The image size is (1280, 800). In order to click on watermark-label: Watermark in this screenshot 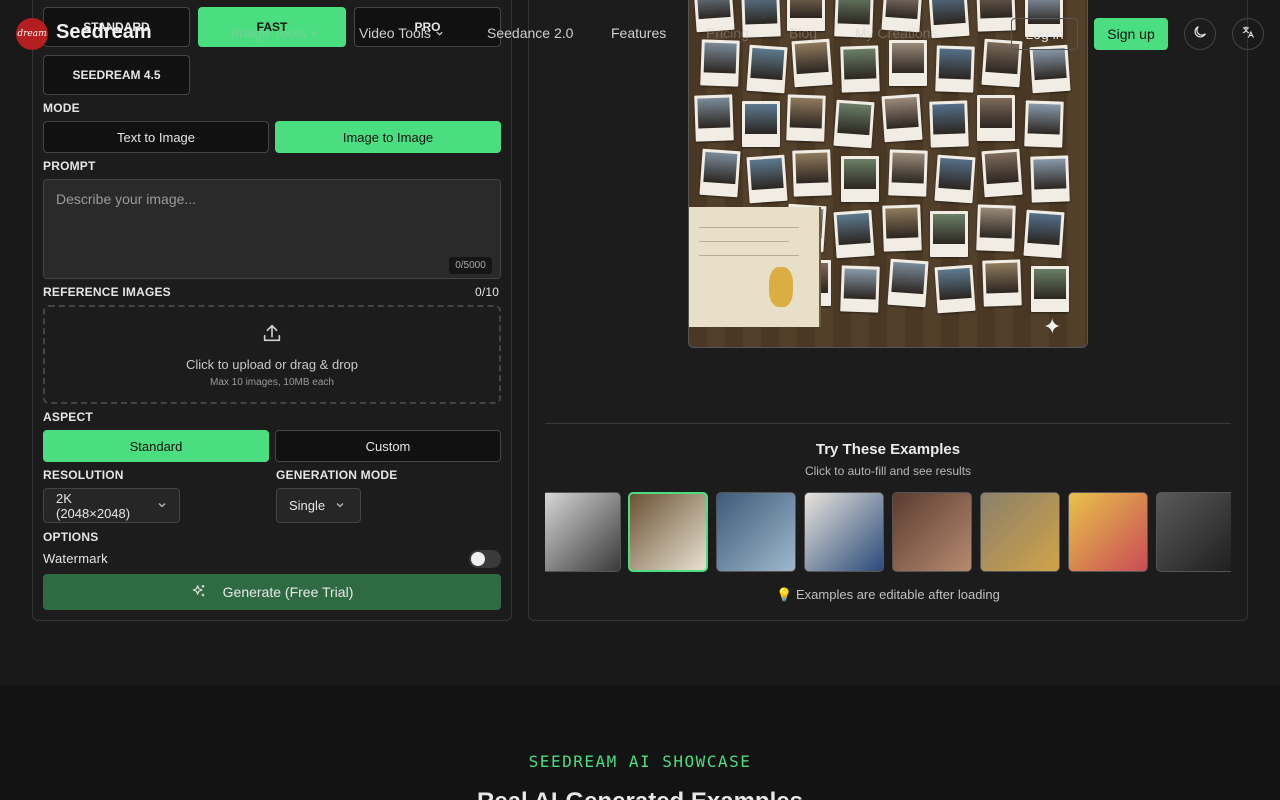, I will do `click(75, 558)`.